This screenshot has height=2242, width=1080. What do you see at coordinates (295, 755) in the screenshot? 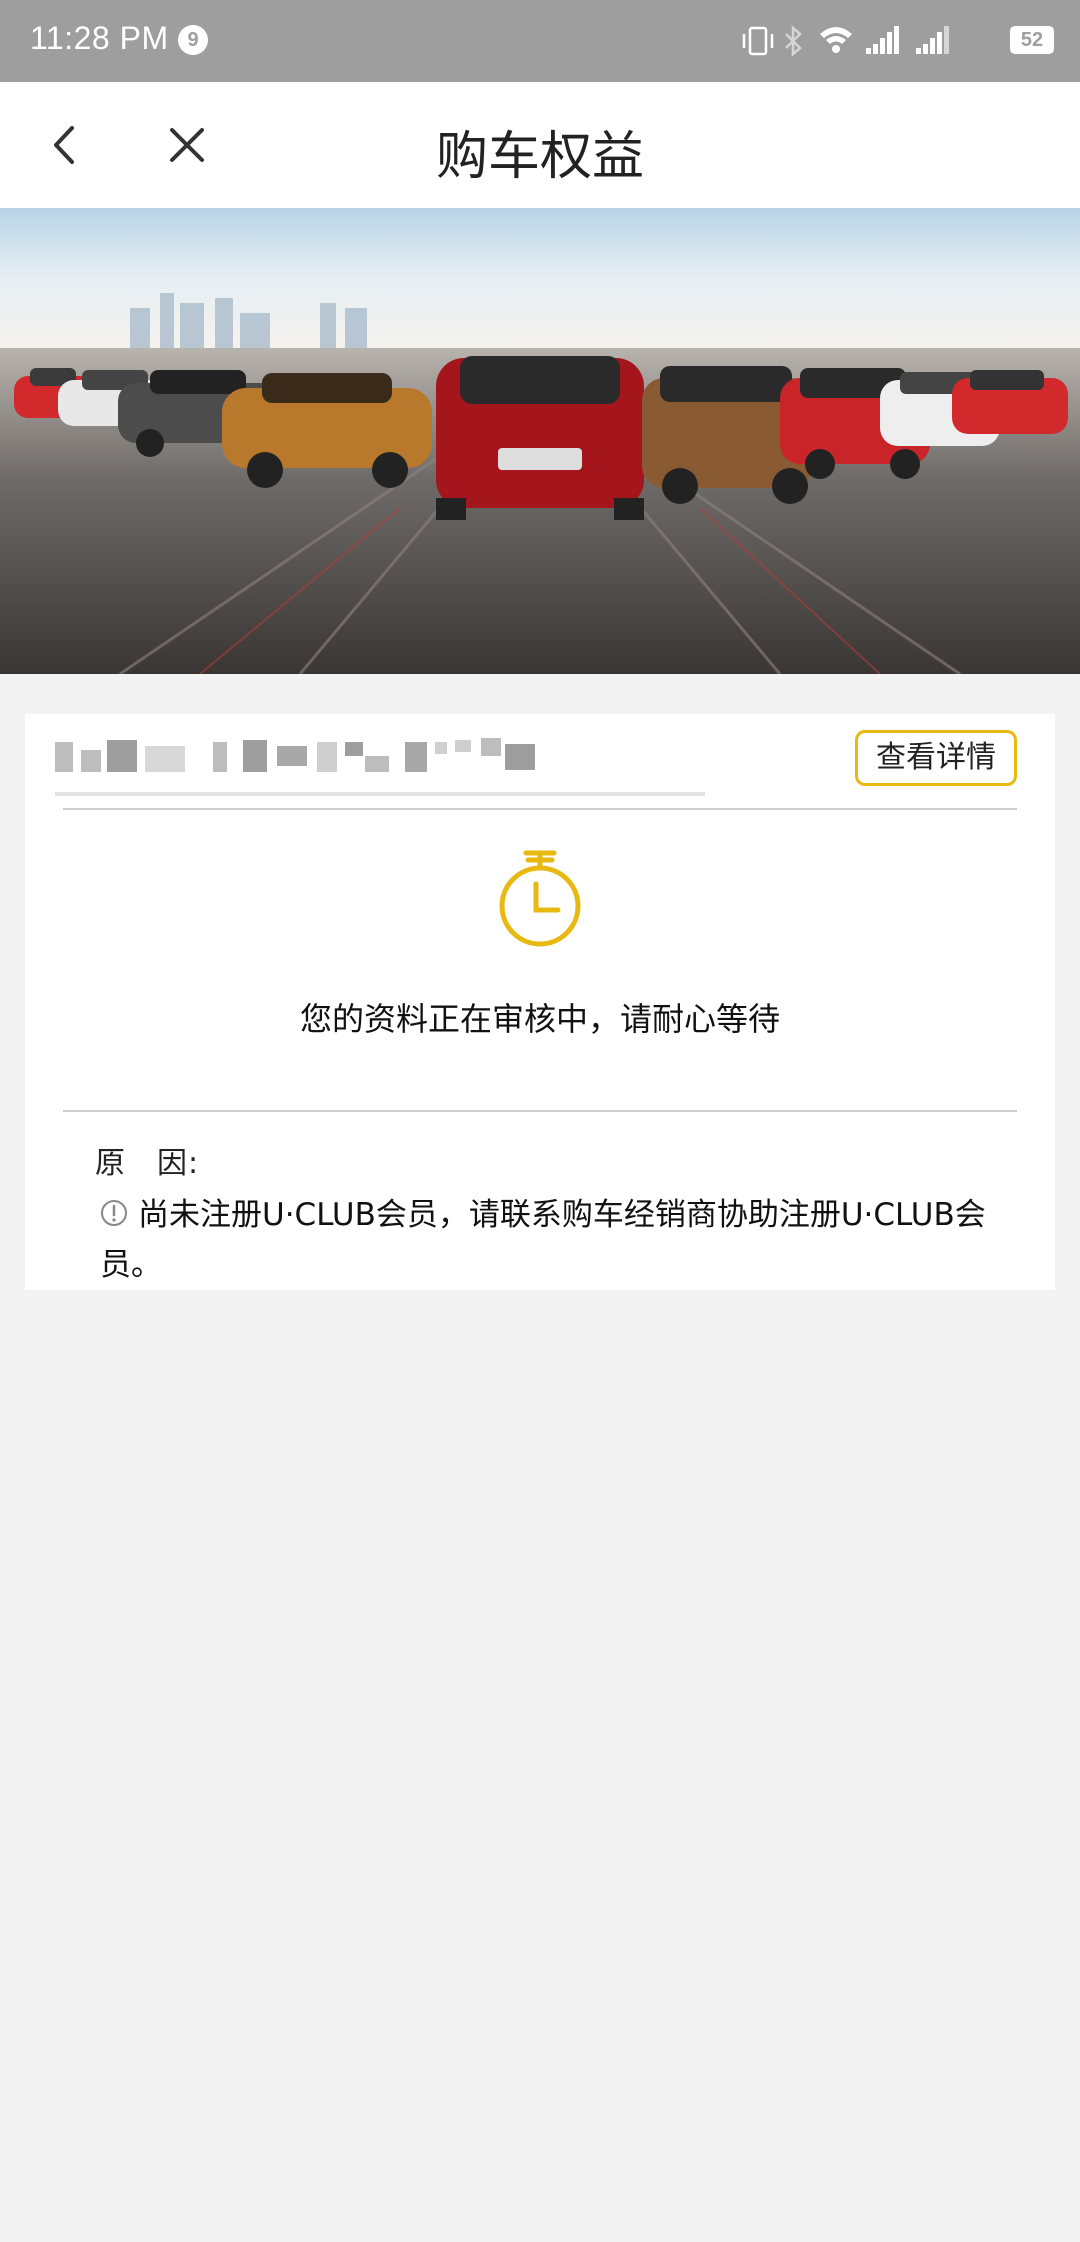
I see `masked-info-text` at bounding box center [295, 755].